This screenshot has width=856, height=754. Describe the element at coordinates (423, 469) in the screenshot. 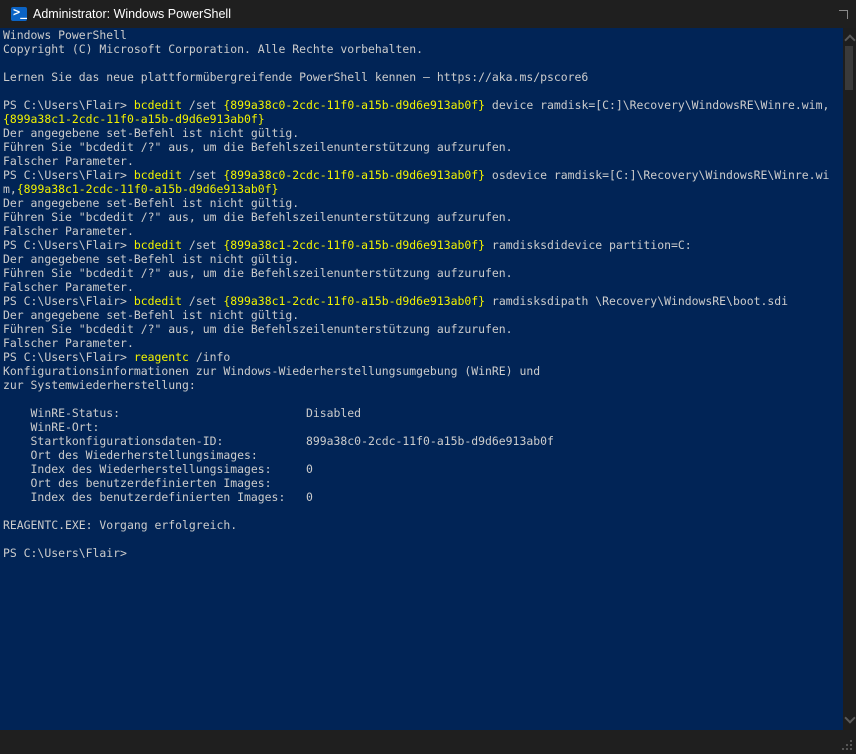

I see `console-line: Index des Wiederherstellungsimages: 0` at that location.